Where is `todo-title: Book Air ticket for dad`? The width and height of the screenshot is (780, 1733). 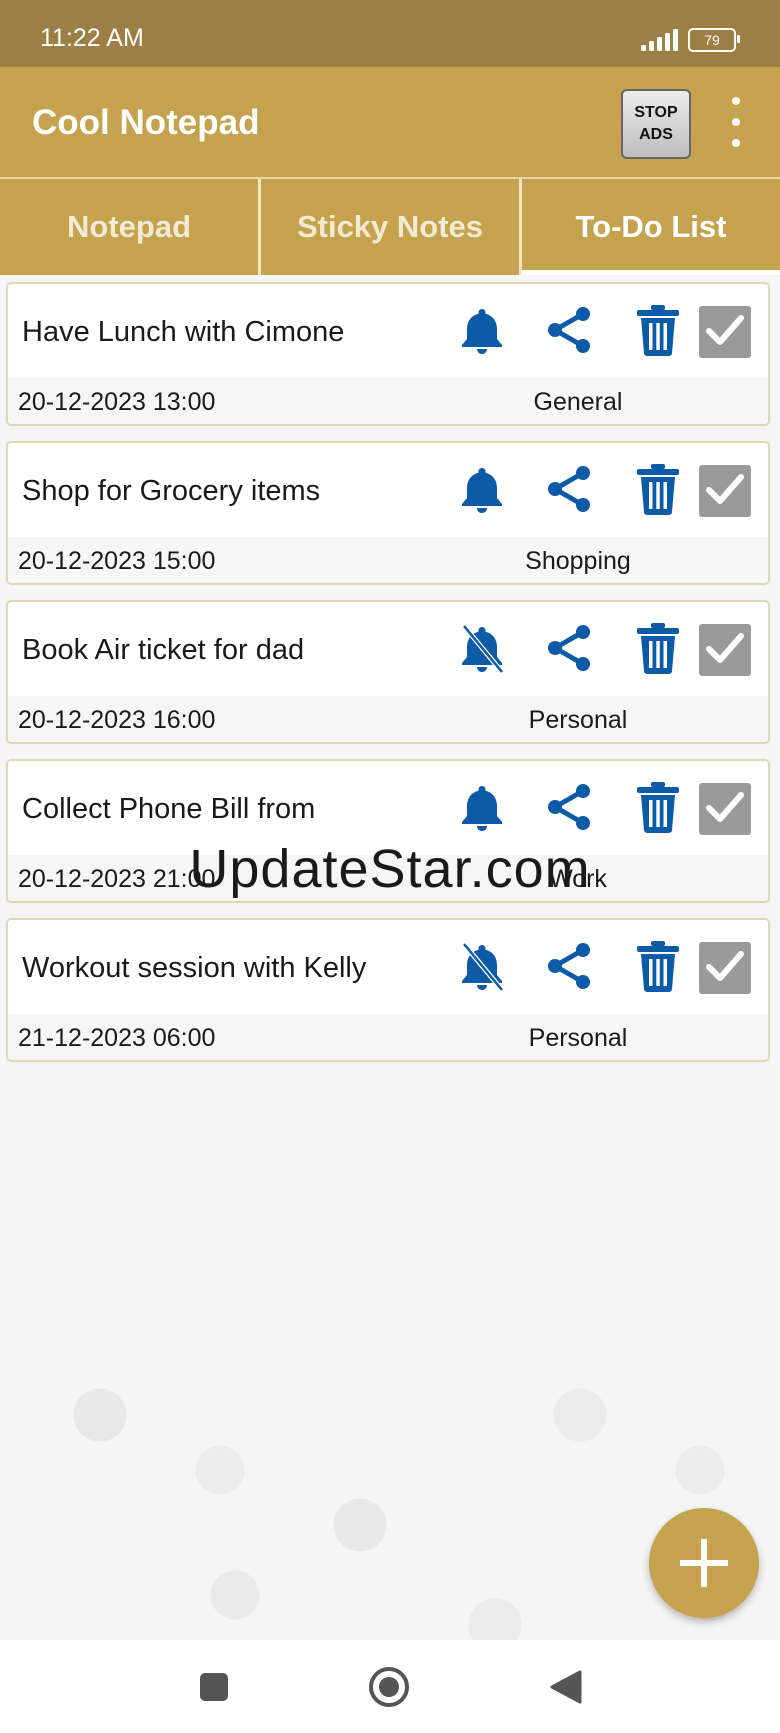 todo-title: Book Air ticket for dad is located at coordinates (163, 650).